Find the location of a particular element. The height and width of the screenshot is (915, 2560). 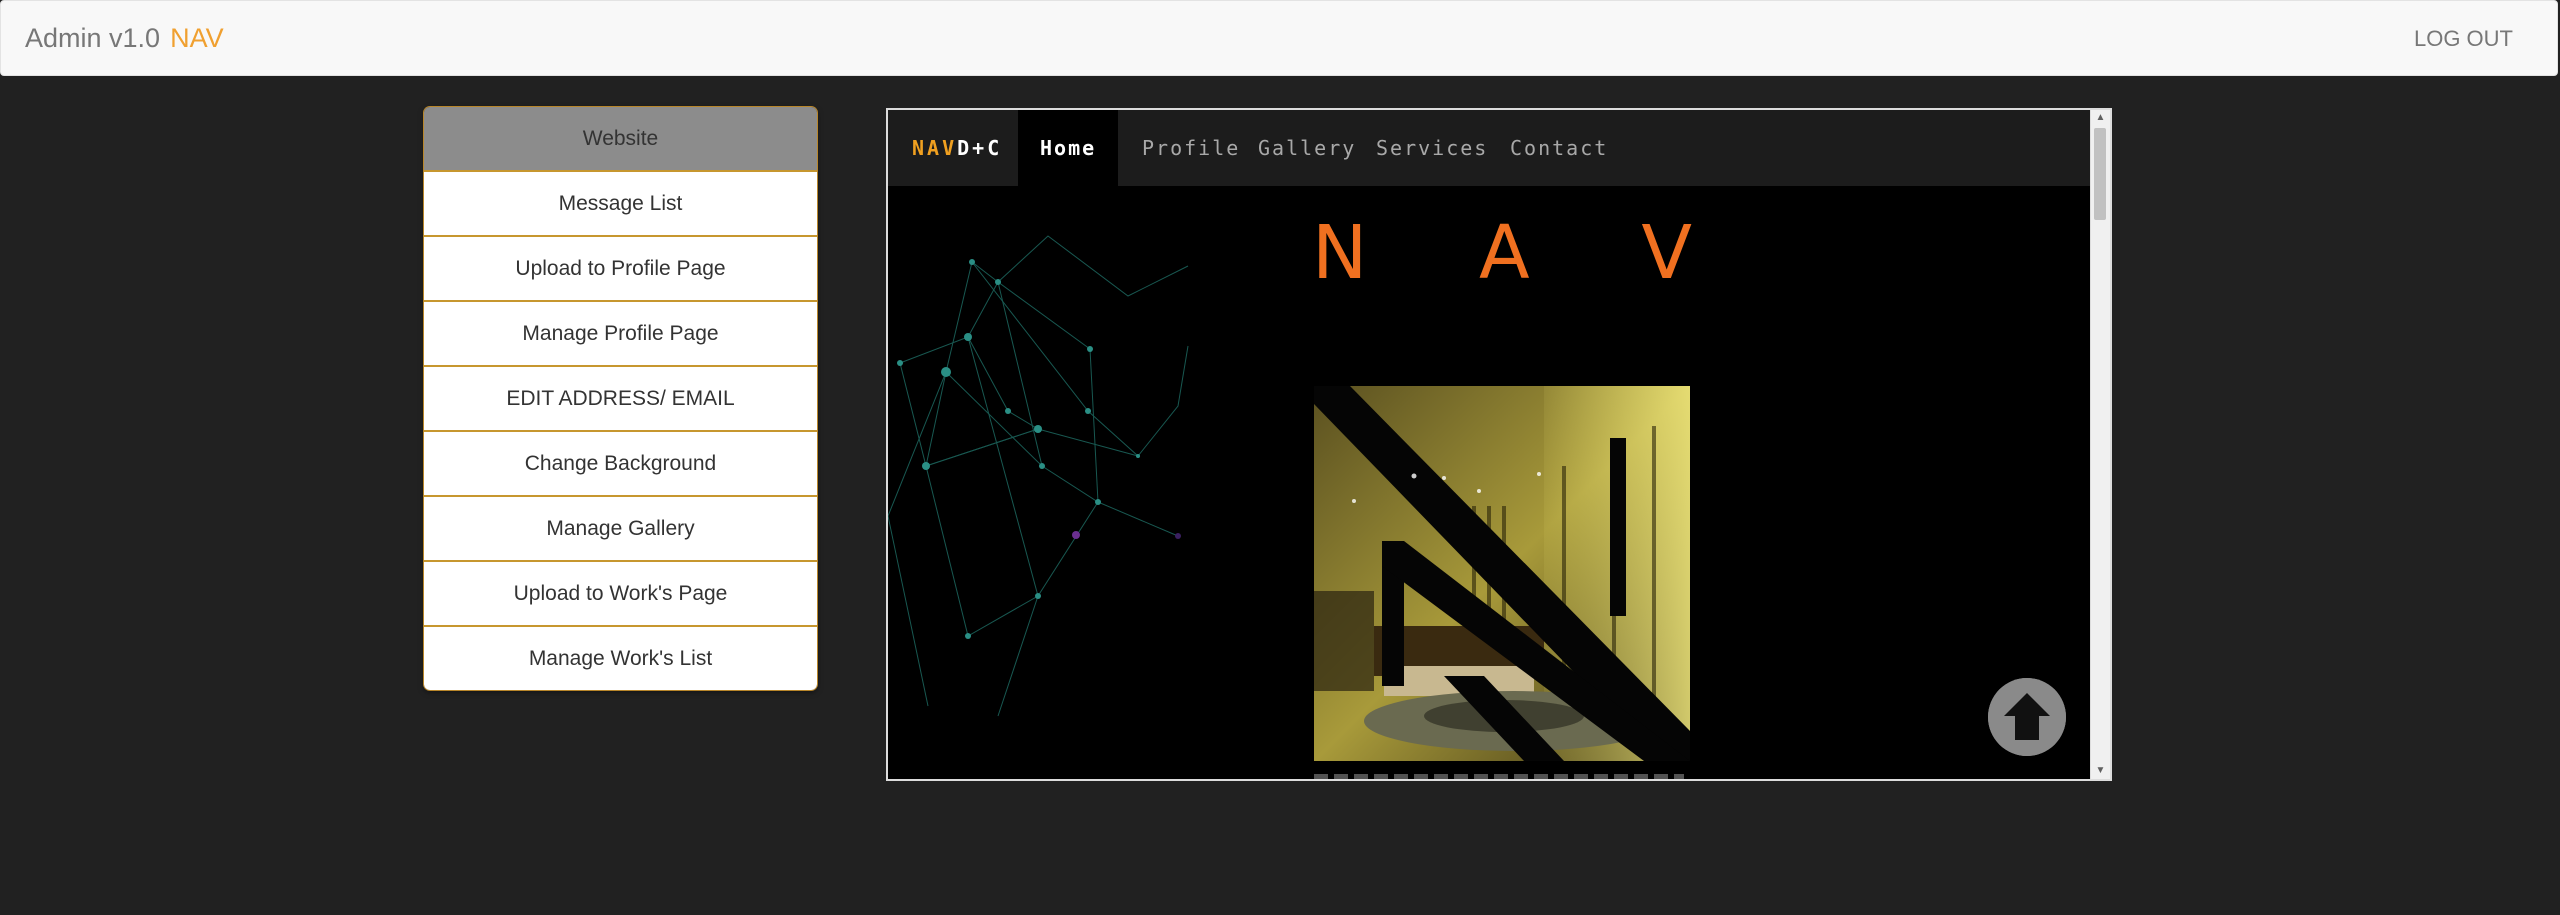

circle-arrow-up-icon is located at coordinates (2027, 717).